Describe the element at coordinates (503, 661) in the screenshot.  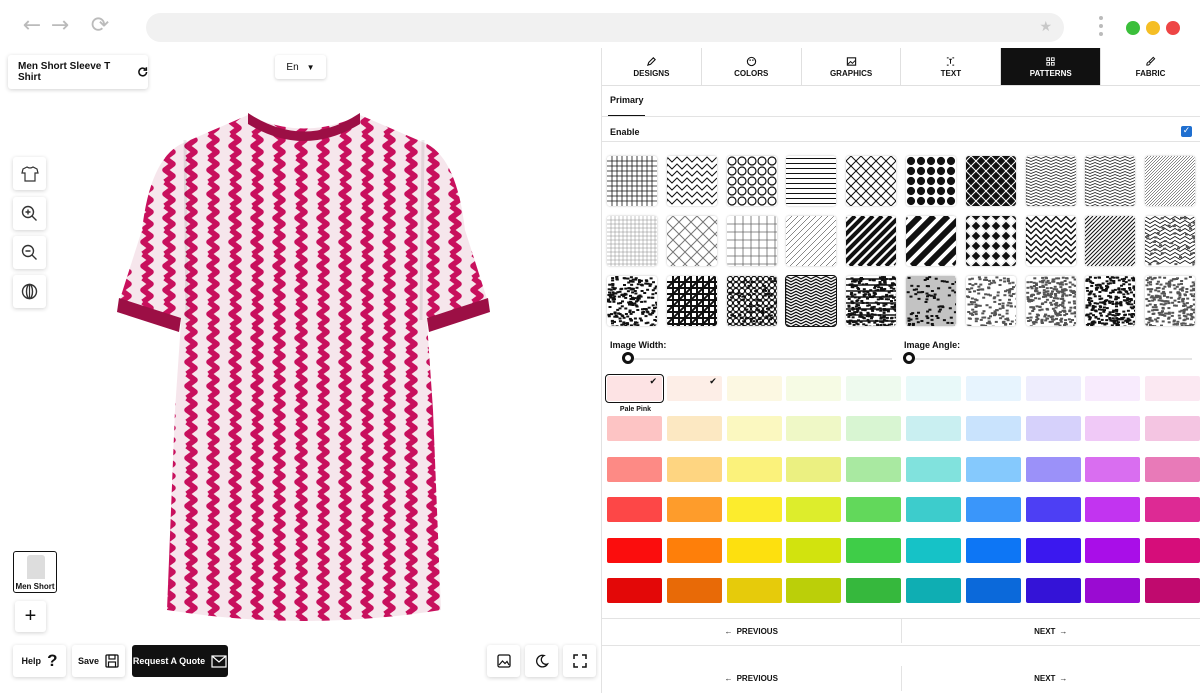
I see `snapshot-button` at that location.